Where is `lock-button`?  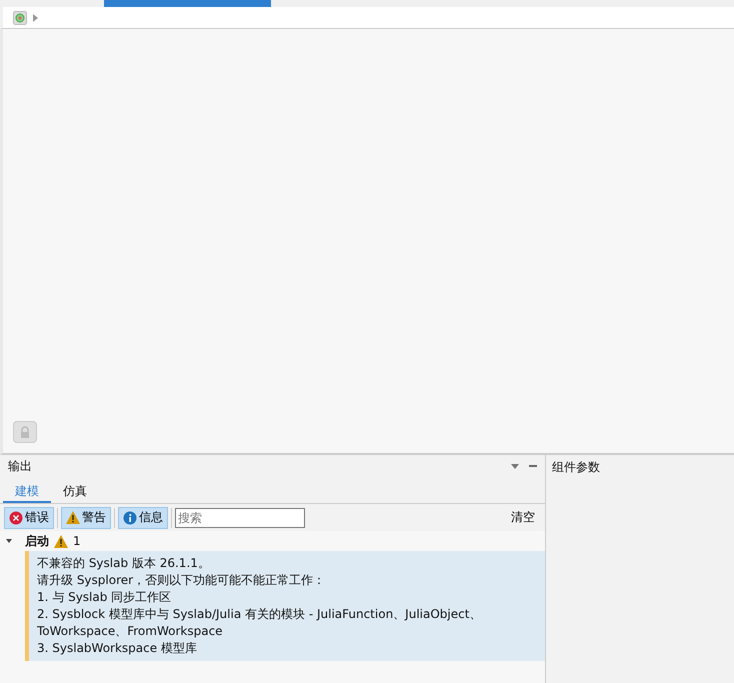 lock-button is located at coordinates (25, 432).